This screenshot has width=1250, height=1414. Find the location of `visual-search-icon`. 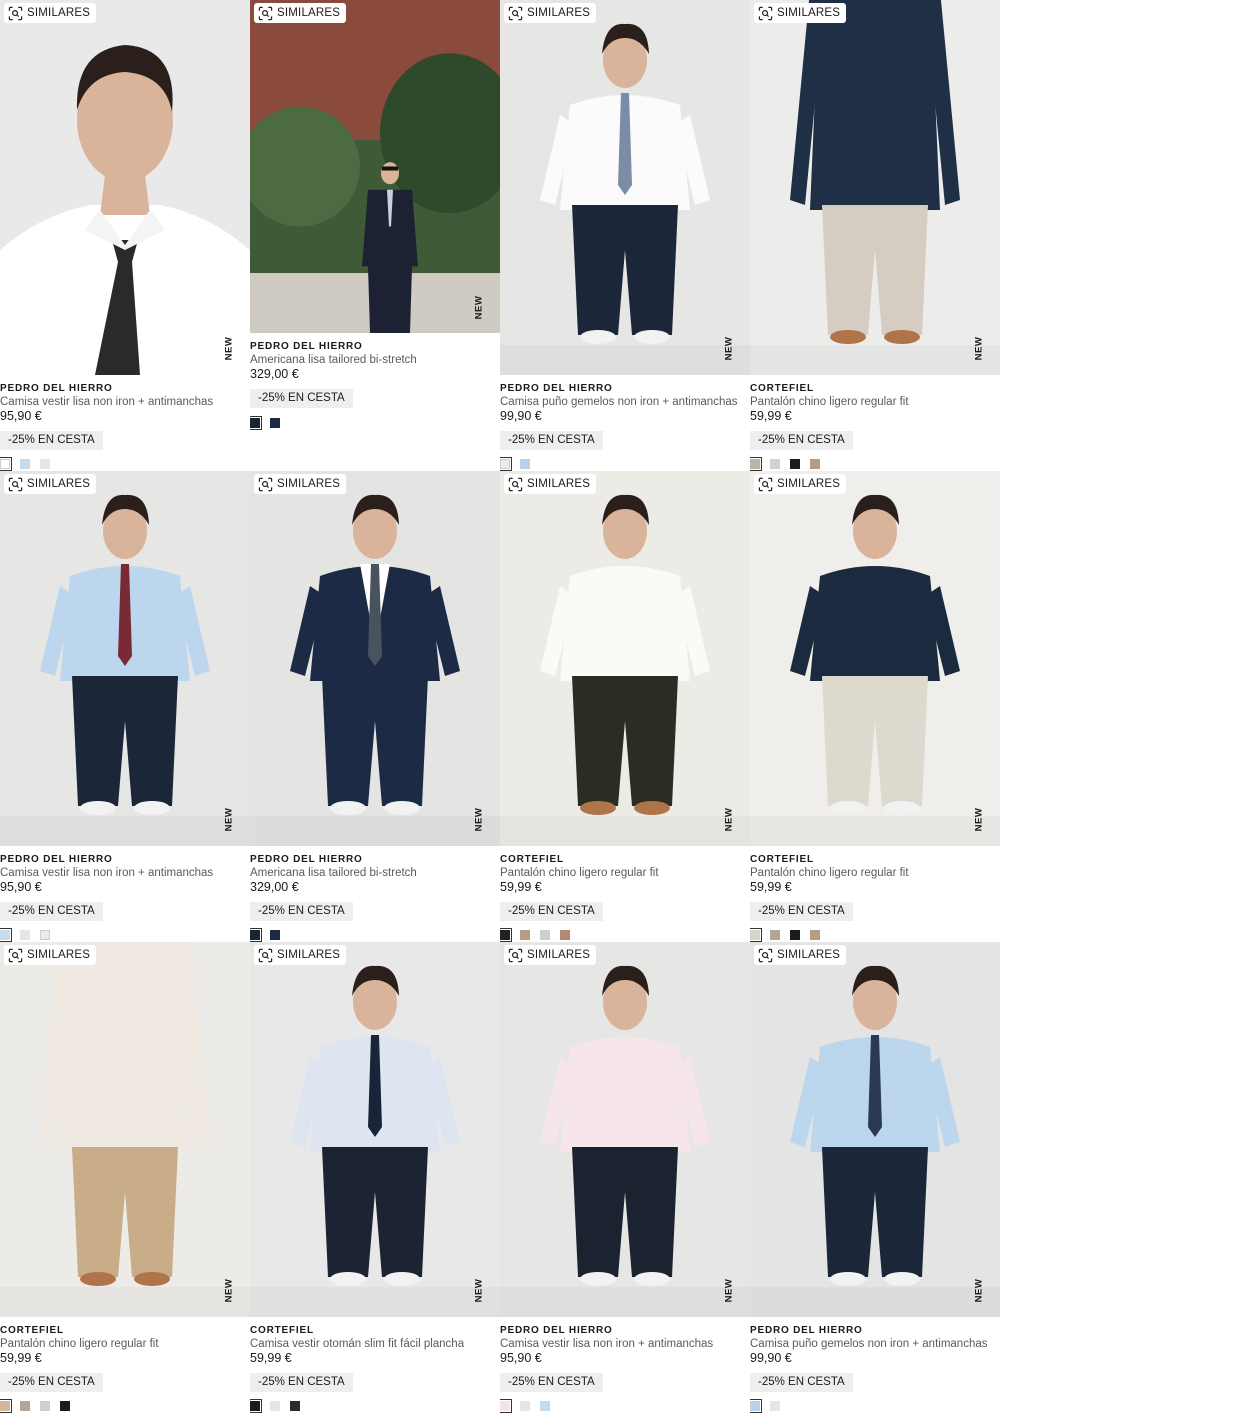

visual-search-icon is located at coordinates (265, 955).